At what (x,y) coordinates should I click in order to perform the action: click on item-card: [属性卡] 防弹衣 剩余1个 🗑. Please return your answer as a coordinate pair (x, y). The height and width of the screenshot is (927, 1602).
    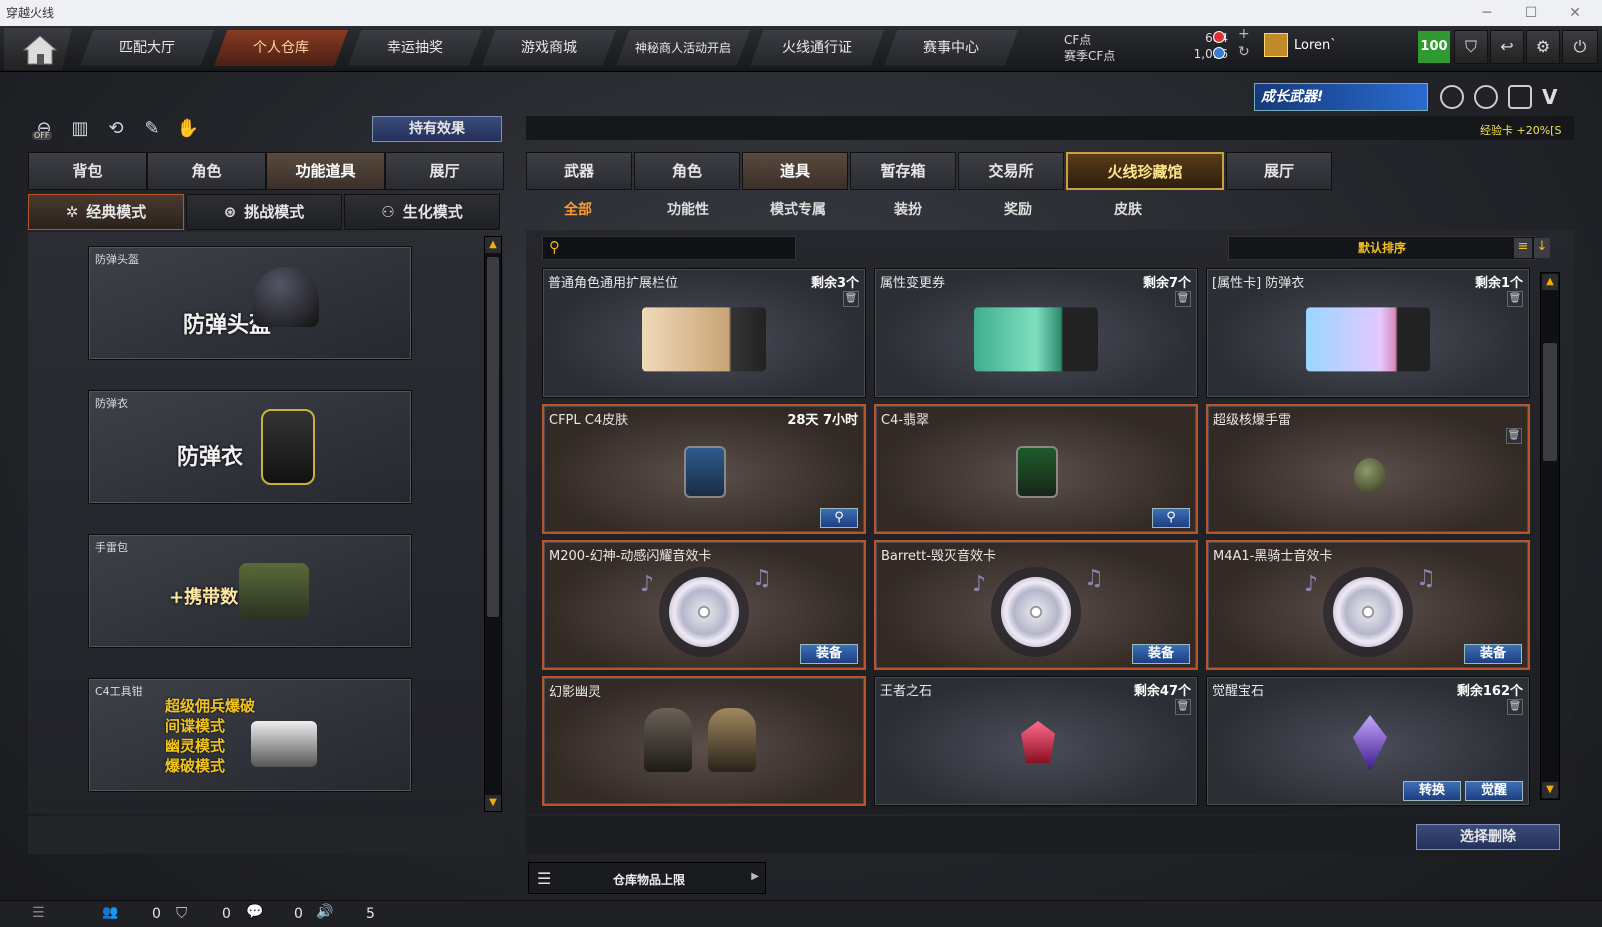
    Looking at the image, I should click on (1368, 333).